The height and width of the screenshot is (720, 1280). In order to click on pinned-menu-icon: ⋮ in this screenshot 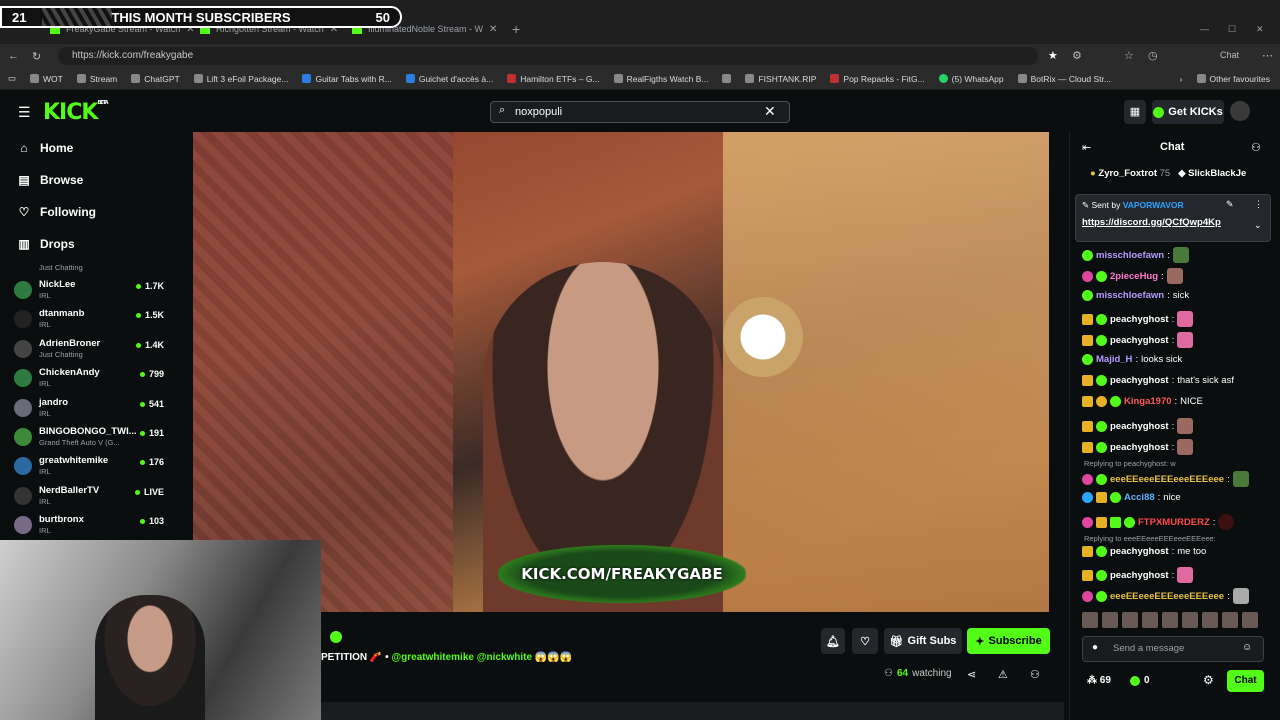, I will do `click(1258, 204)`.